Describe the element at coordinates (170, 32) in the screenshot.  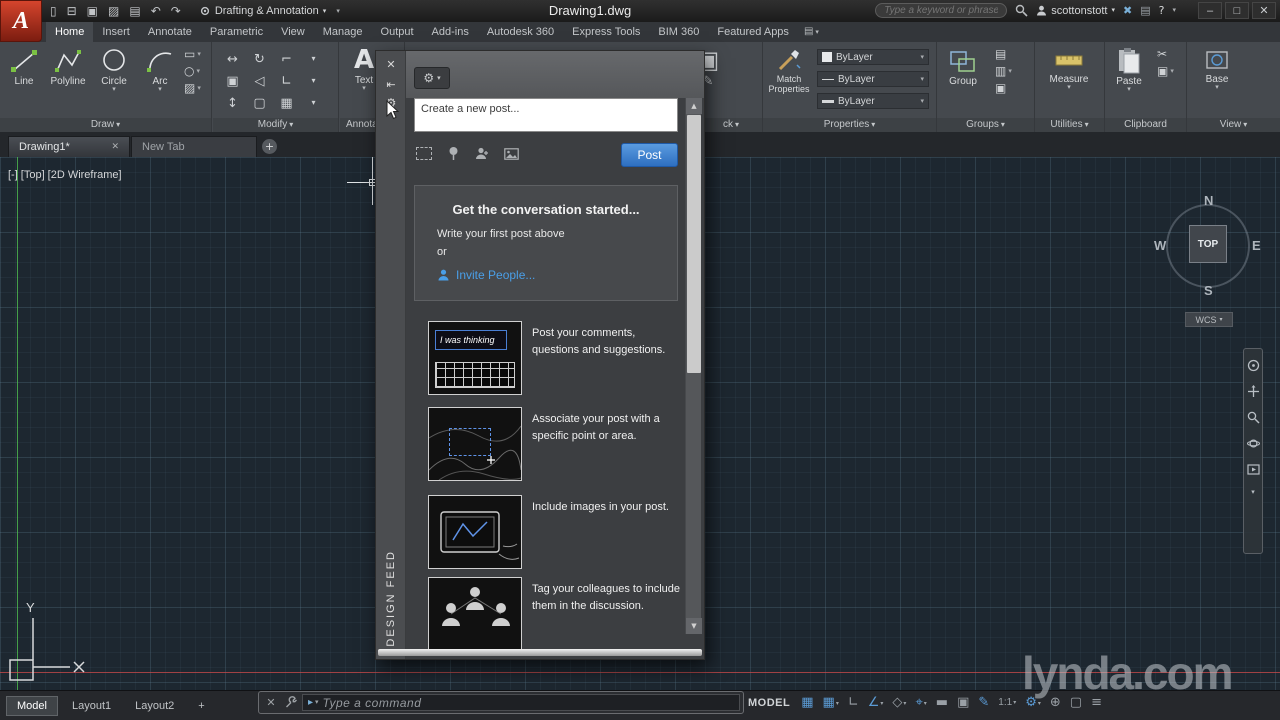
I see `ribbon-tab-annotate: Annotate` at that location.